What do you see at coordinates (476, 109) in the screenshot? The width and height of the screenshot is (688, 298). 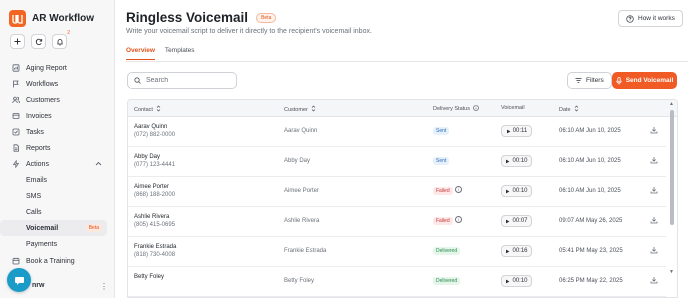 I see `info-icon` at bounding box center [476, 109].